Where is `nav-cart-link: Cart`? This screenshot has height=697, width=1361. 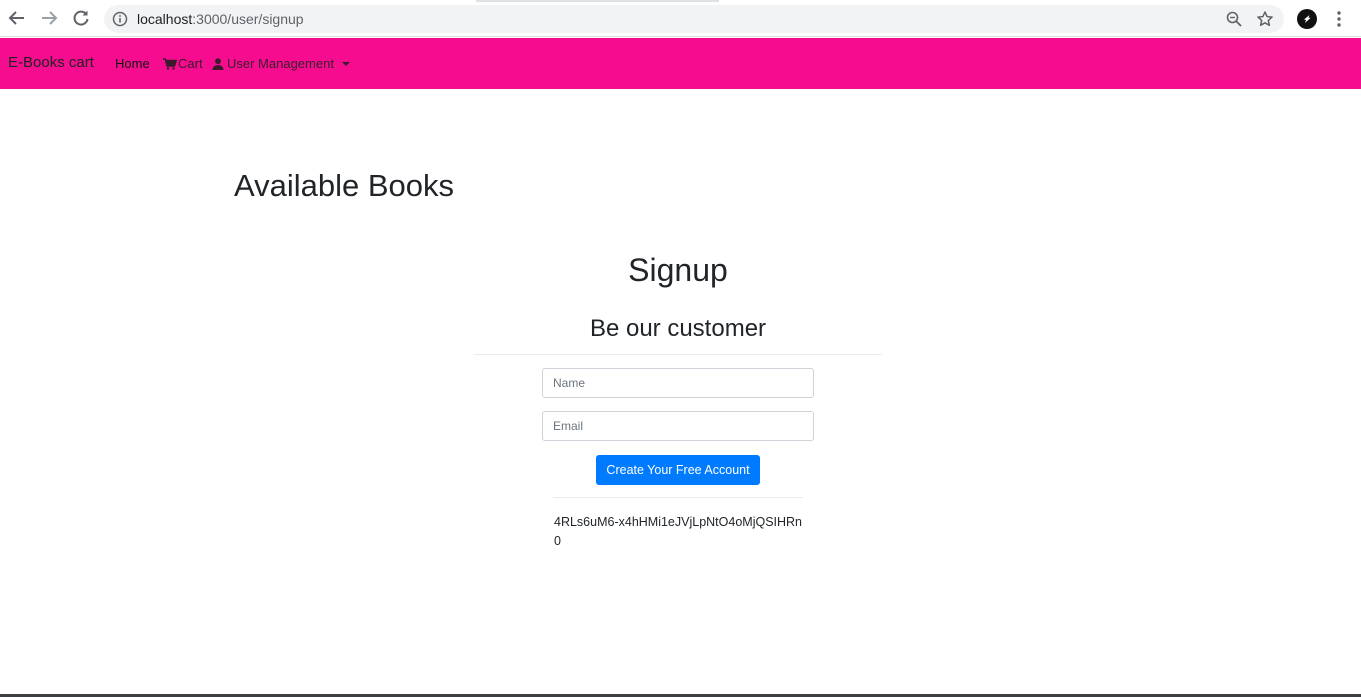
nav-cart-link: Cart is located at coordinates (183, 64).